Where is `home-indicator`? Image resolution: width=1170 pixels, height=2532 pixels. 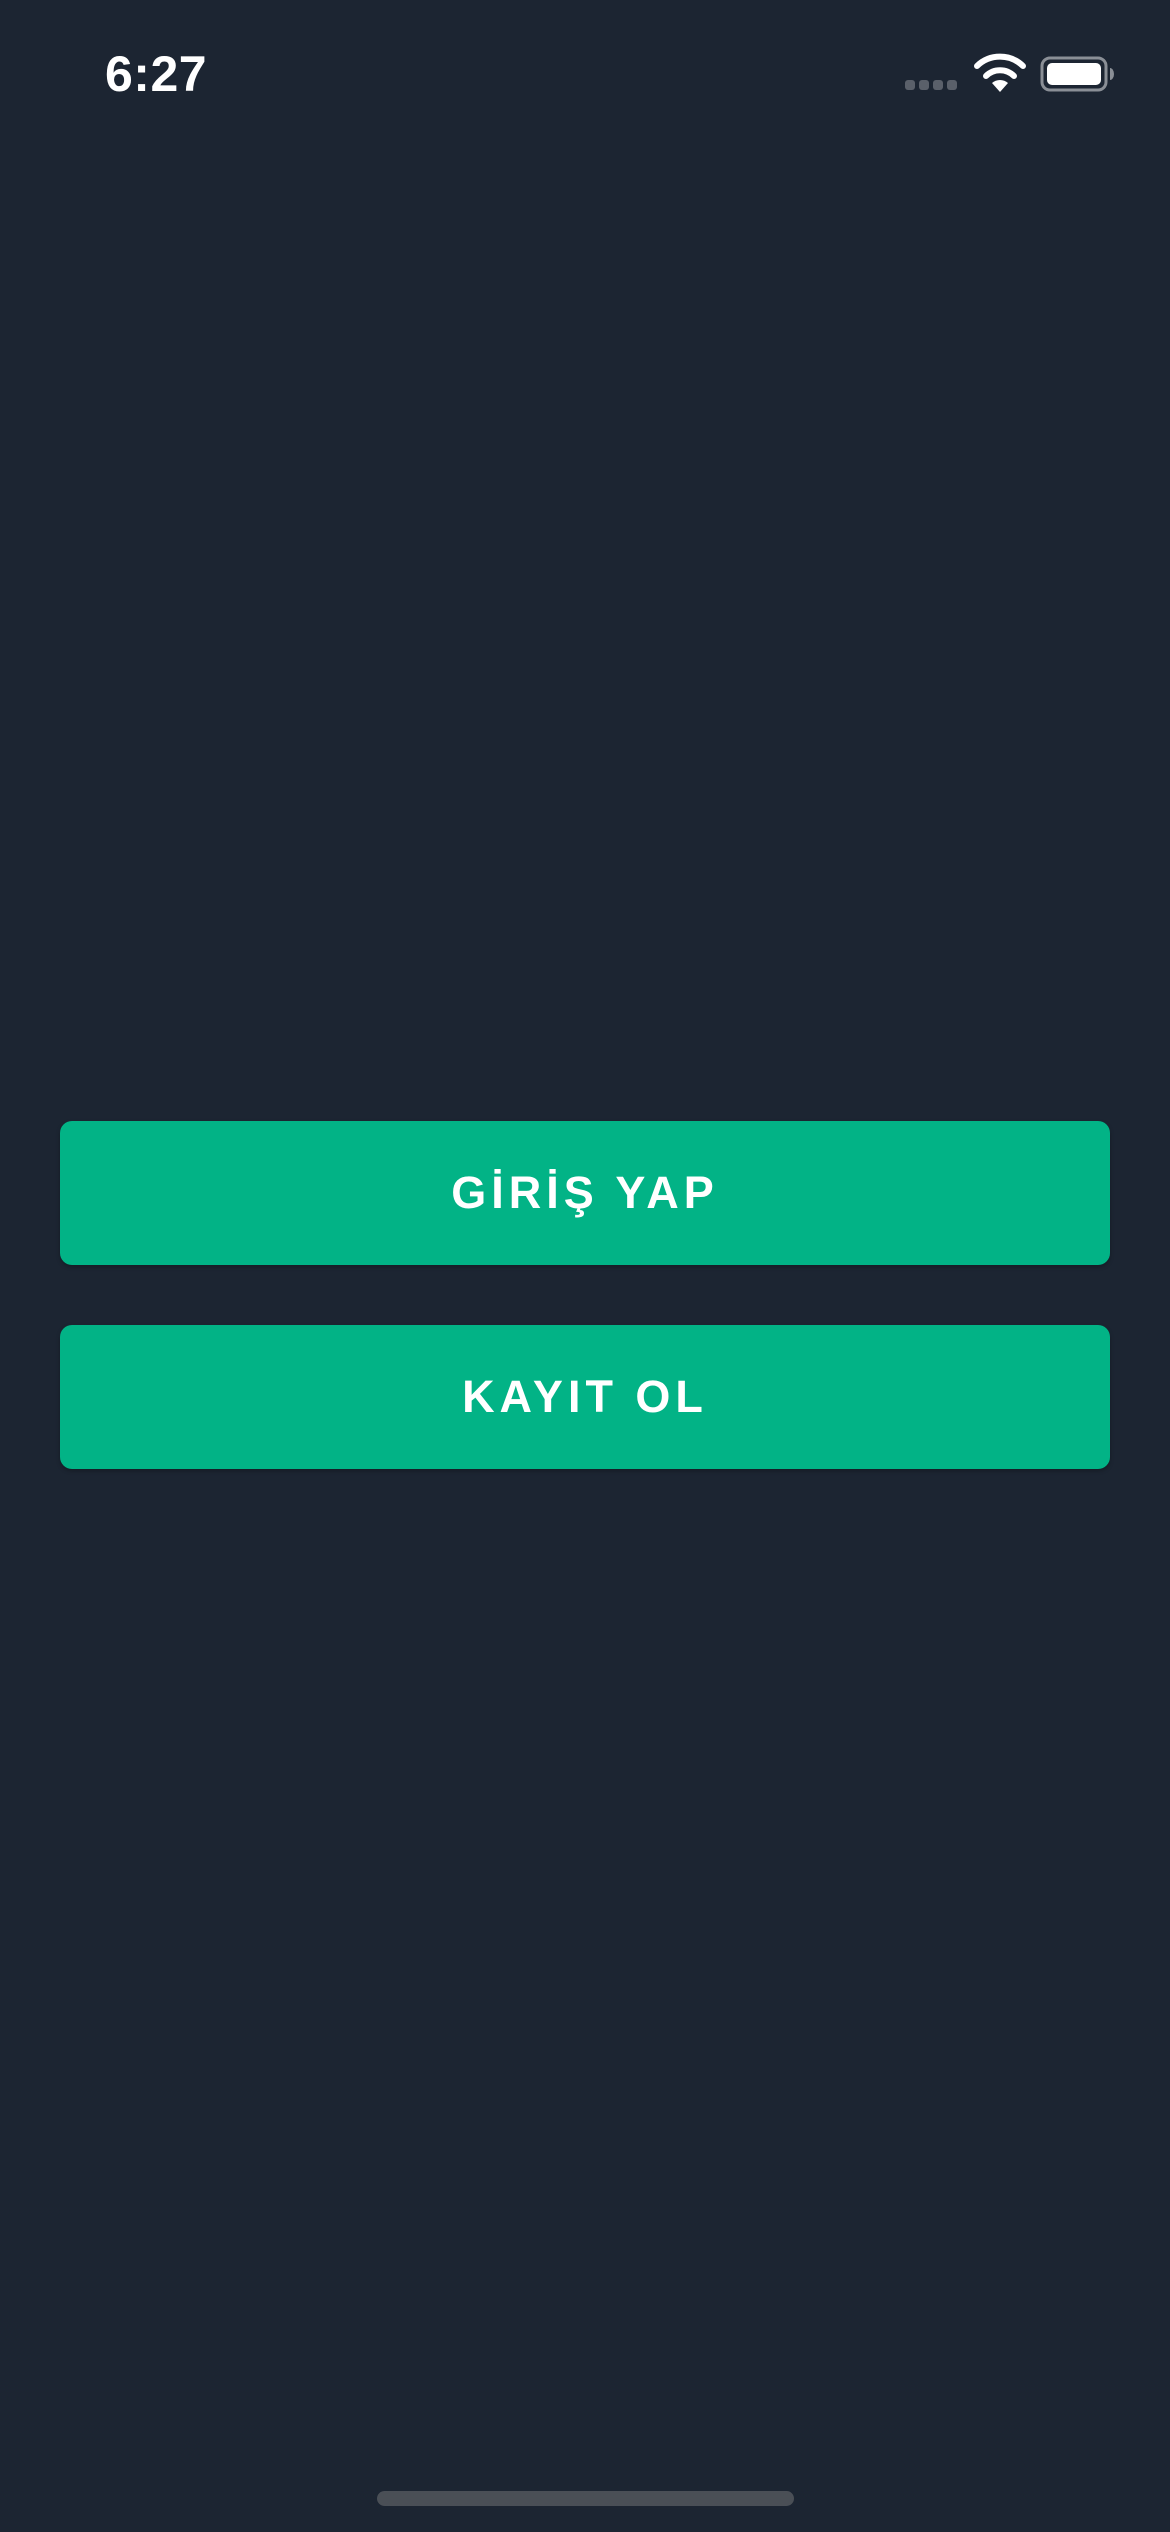
home-indicator is located at coordinates (585, 2498).